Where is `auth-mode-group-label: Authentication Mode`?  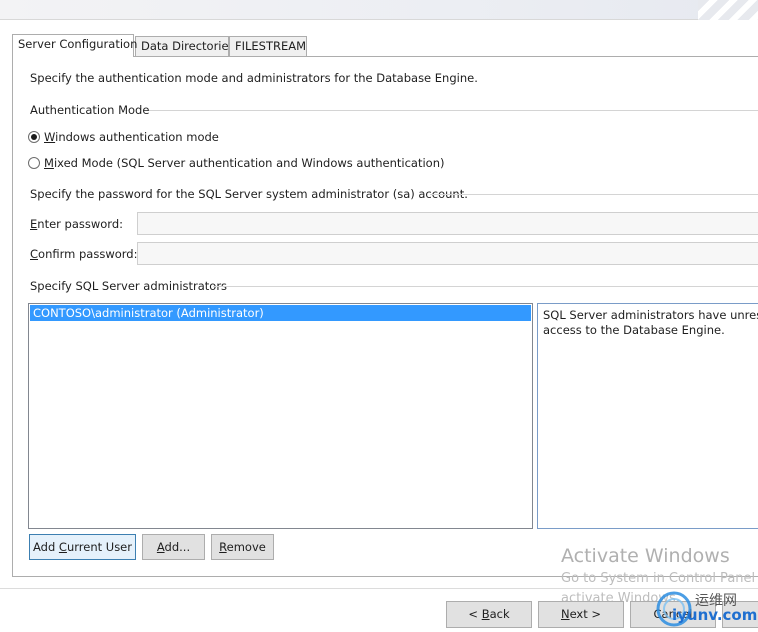
auth-mode-group-label: Authentication Mode is located at coordinates (90, 110).